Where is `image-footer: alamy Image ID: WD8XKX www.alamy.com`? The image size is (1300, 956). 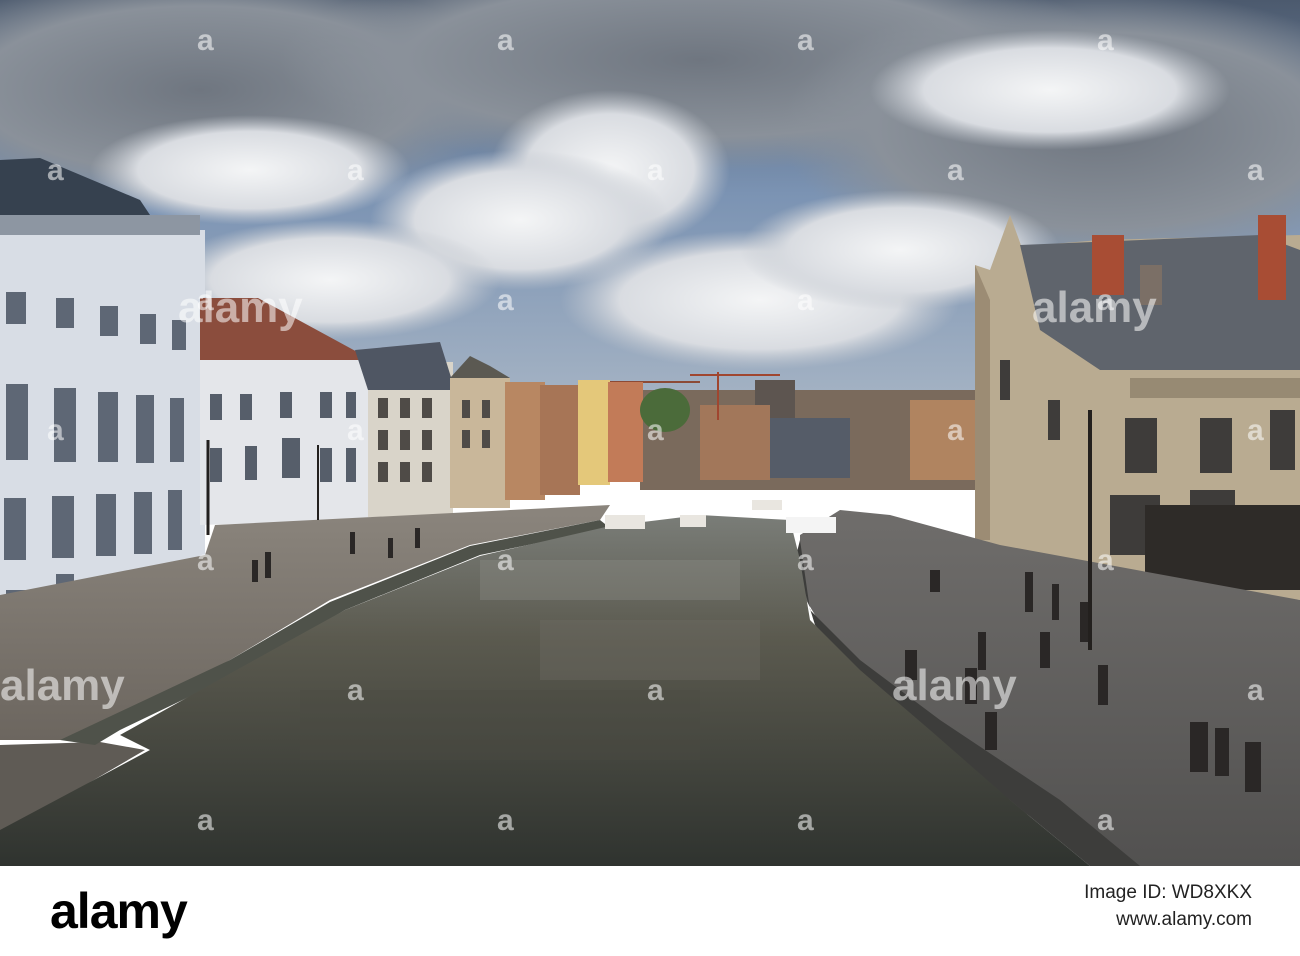 image-footer: alamy Image ID: WD8XKX www.alamy.com is located at coordinates (650, 911).